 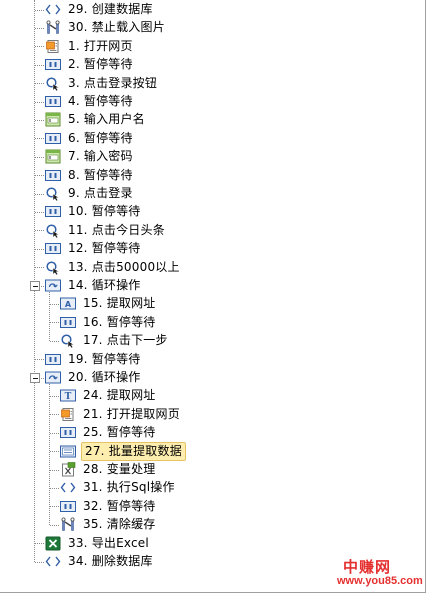 What do you see at coordinates (68, 469) in the screenshot?
I see `variable-icon` at bounding box center [68, 469].